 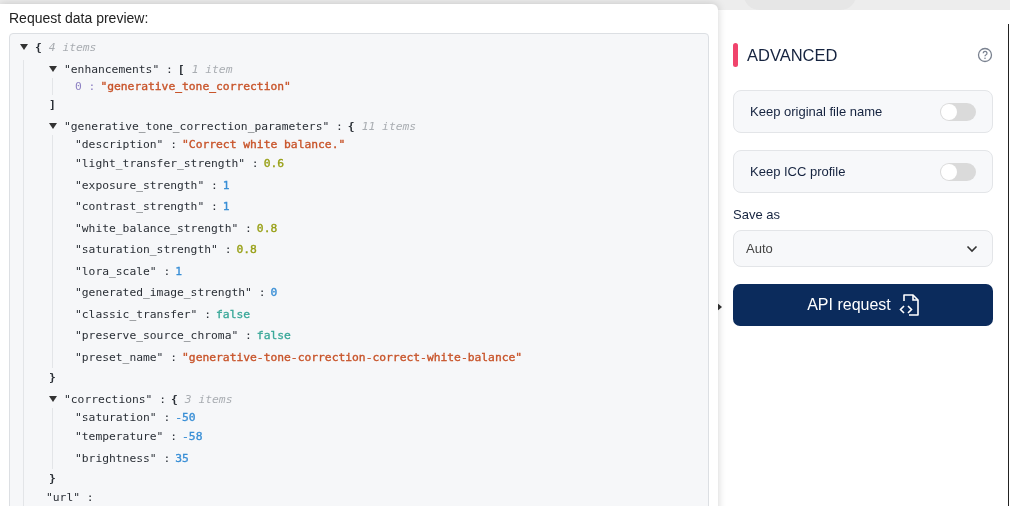 What do you see at coordinates (757, 214) in the screenshot?
I see `field-label: Save as` at bounding box center [757, 214].